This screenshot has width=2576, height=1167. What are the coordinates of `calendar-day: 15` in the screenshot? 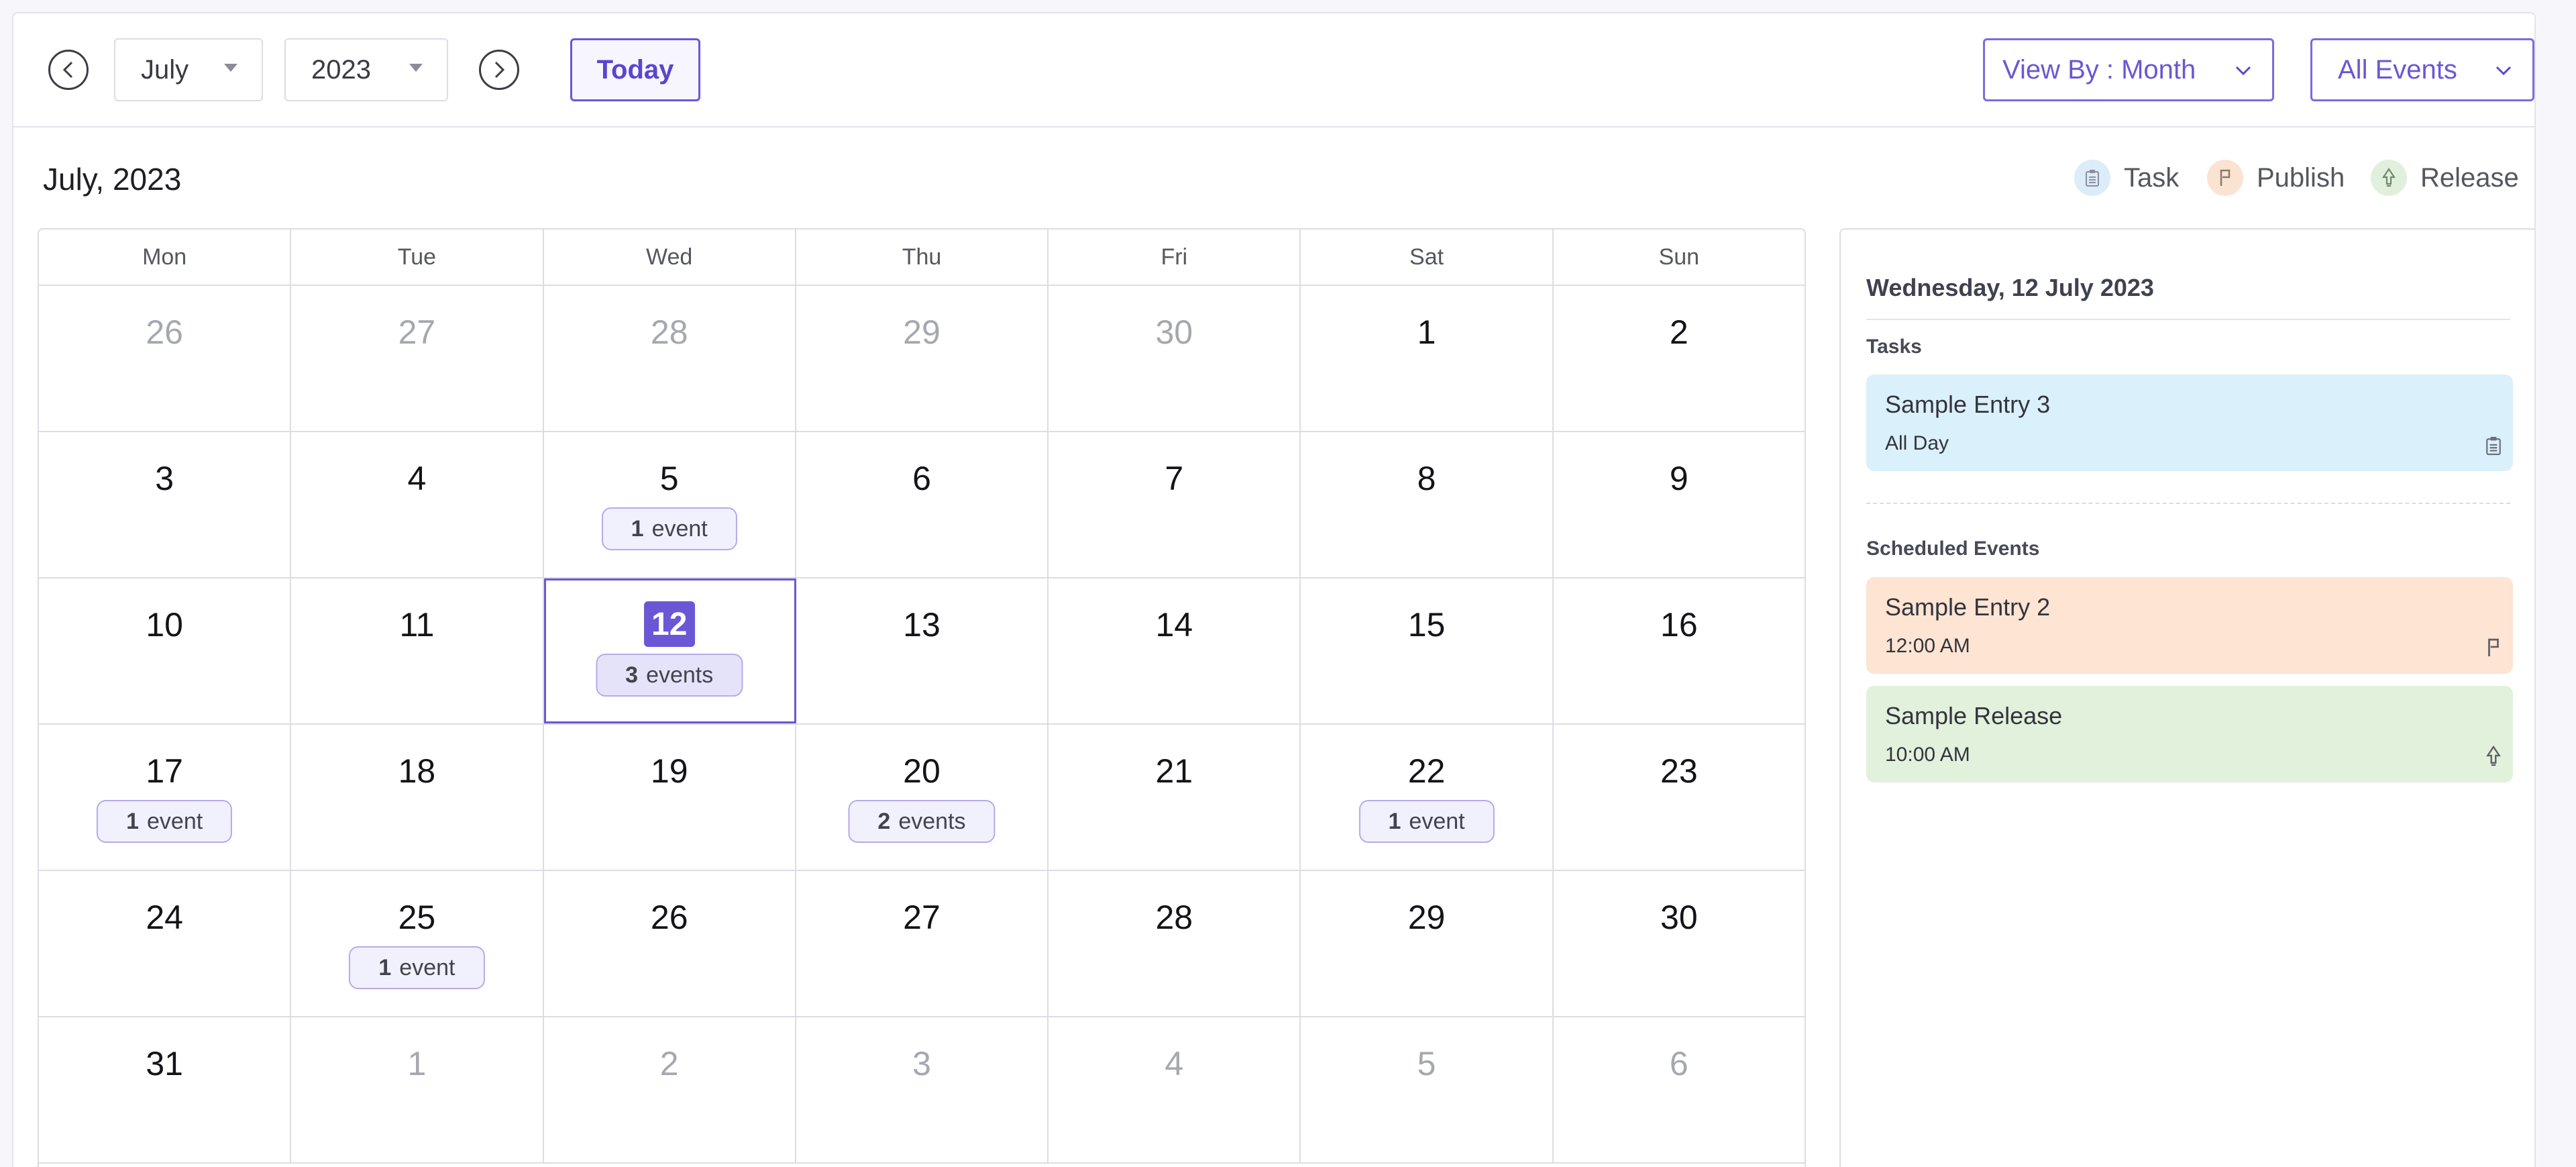 It's located at (1427, 650).